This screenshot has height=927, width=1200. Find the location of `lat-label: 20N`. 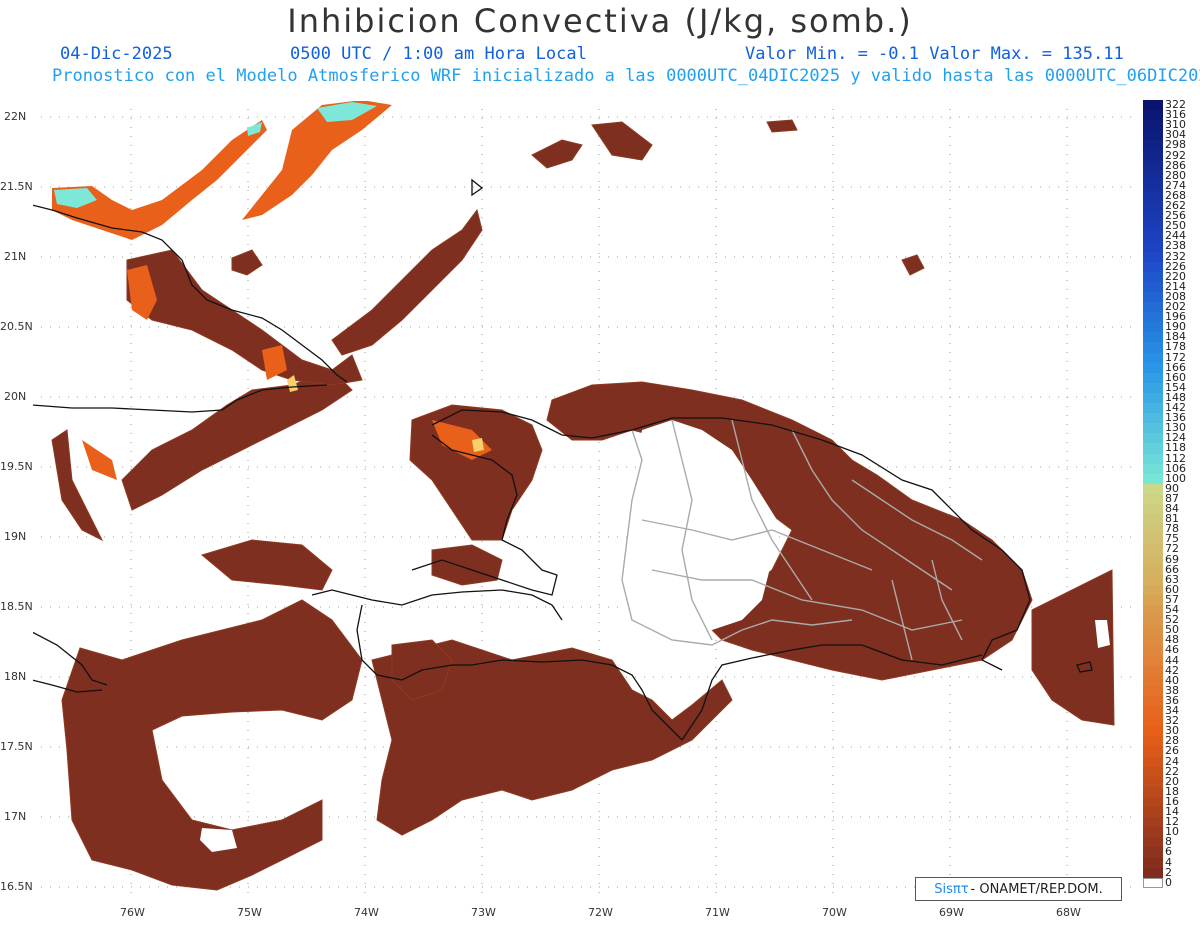

lat-label: 20N is located at coordinates (15, 396).